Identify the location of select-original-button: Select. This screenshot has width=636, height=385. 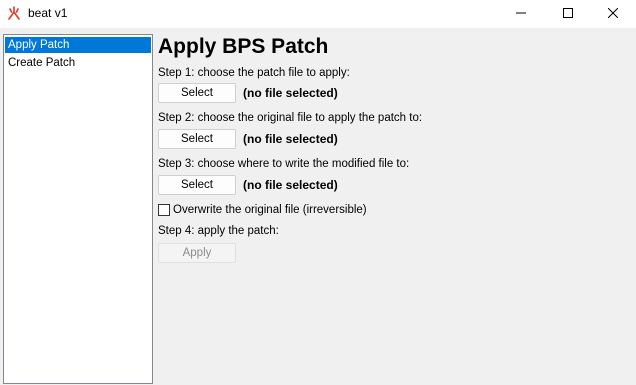
(197, 139).